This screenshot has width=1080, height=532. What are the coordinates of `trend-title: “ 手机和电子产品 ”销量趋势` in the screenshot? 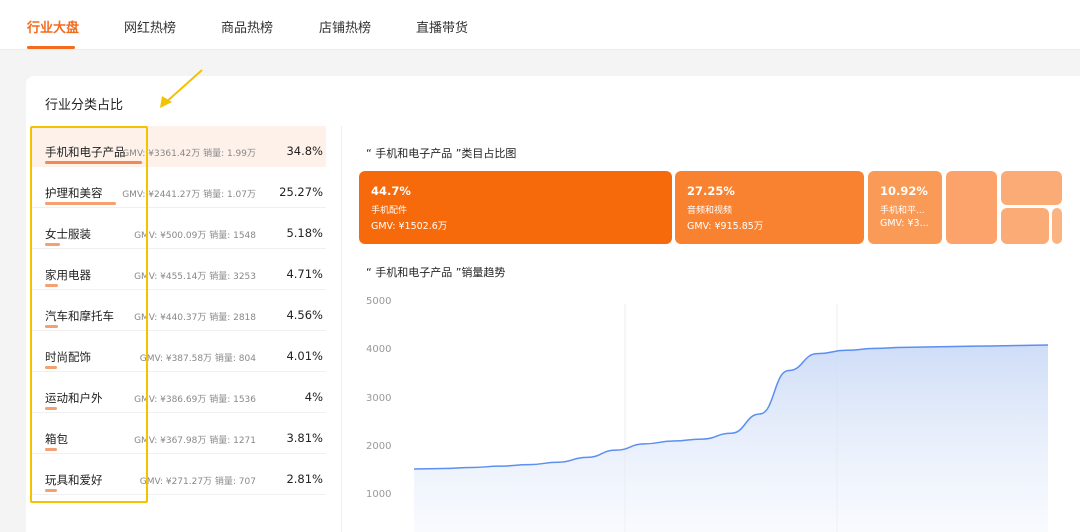 It's located at (436, 272).